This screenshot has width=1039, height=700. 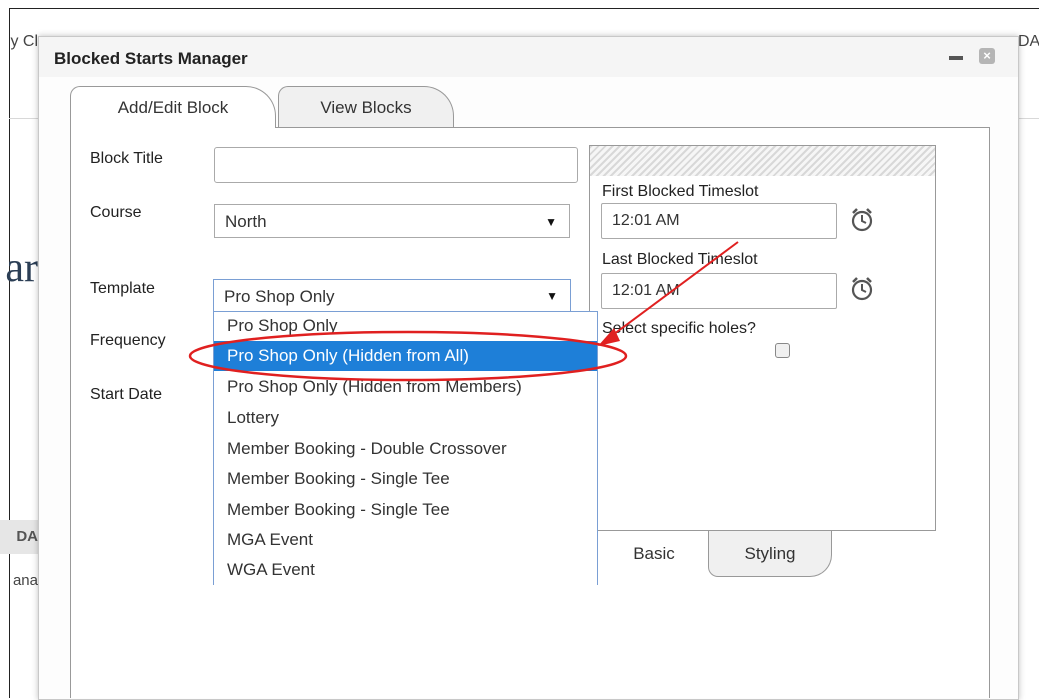 I want to click on template-select-value: Pro Shop Only, so click(x=279, y=296).